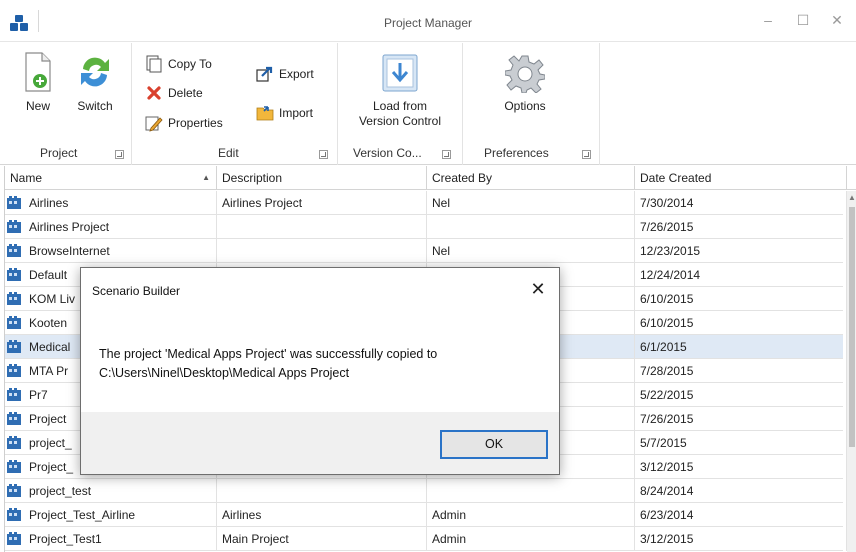 This screenshot has width=856, height=552. What do you see at coordinates (446, 154) in the screenshot?
I see `version-control-group-expand-icon` at bounding box center [446, 154].